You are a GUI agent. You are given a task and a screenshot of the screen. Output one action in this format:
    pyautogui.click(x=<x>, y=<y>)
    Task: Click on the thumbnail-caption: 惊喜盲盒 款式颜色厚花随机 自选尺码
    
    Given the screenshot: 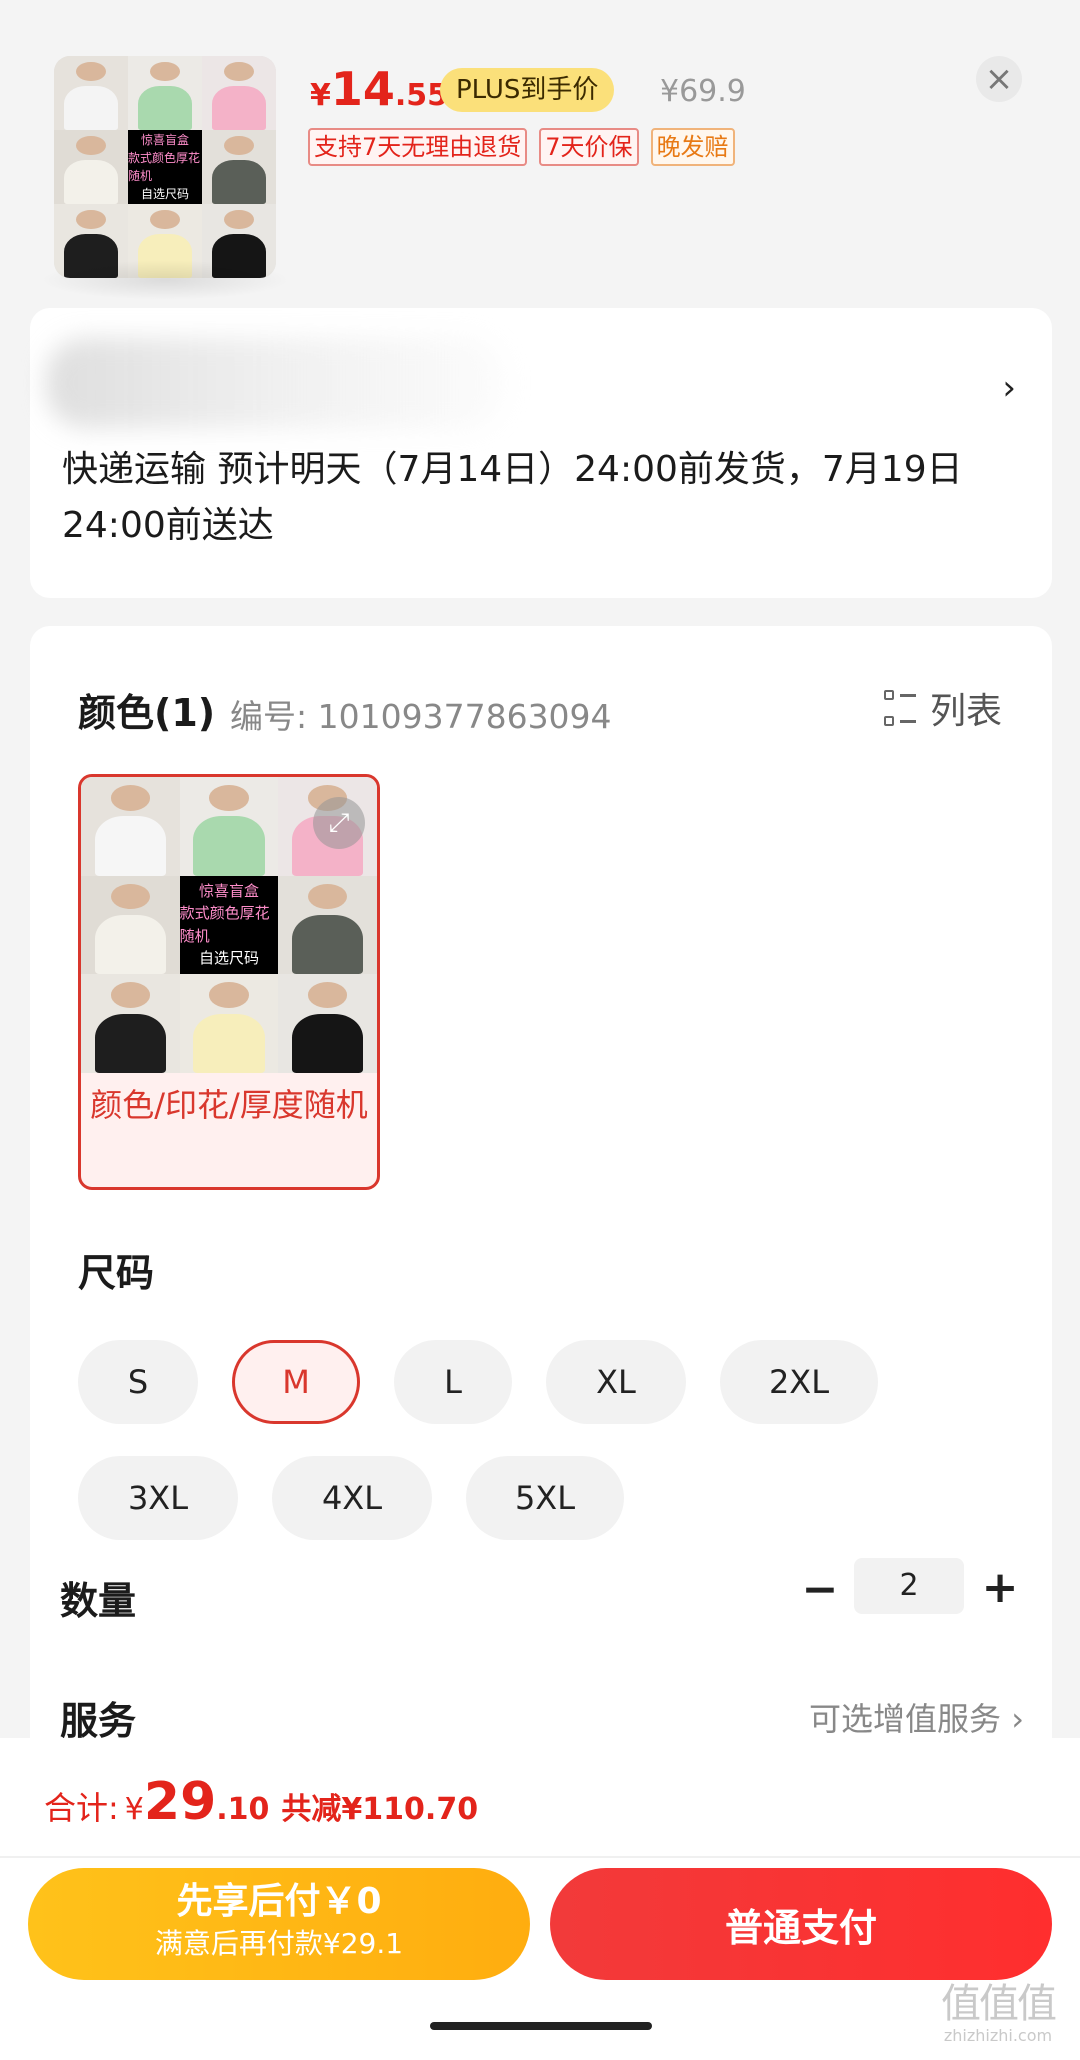 What is the action you would take?
    pyautogui.click(x=165, y=167)
    